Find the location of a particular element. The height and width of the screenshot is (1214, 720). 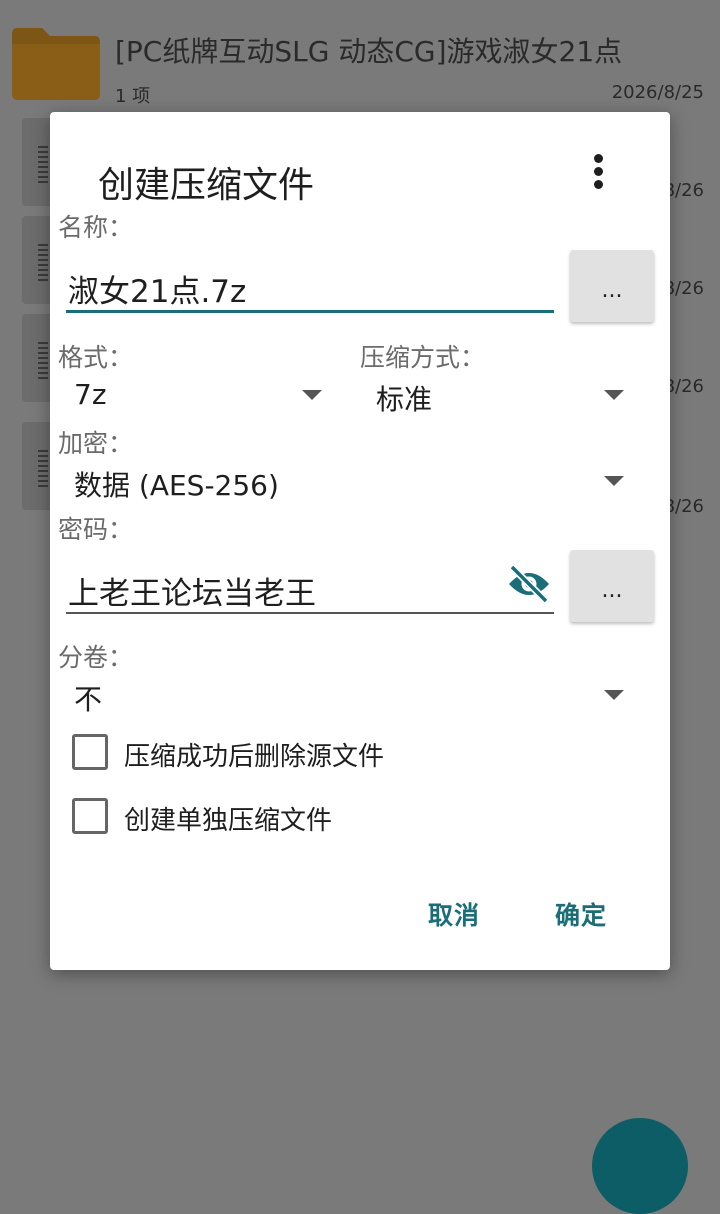

cancel-button: 取消 is located at coordinates (454, 914).